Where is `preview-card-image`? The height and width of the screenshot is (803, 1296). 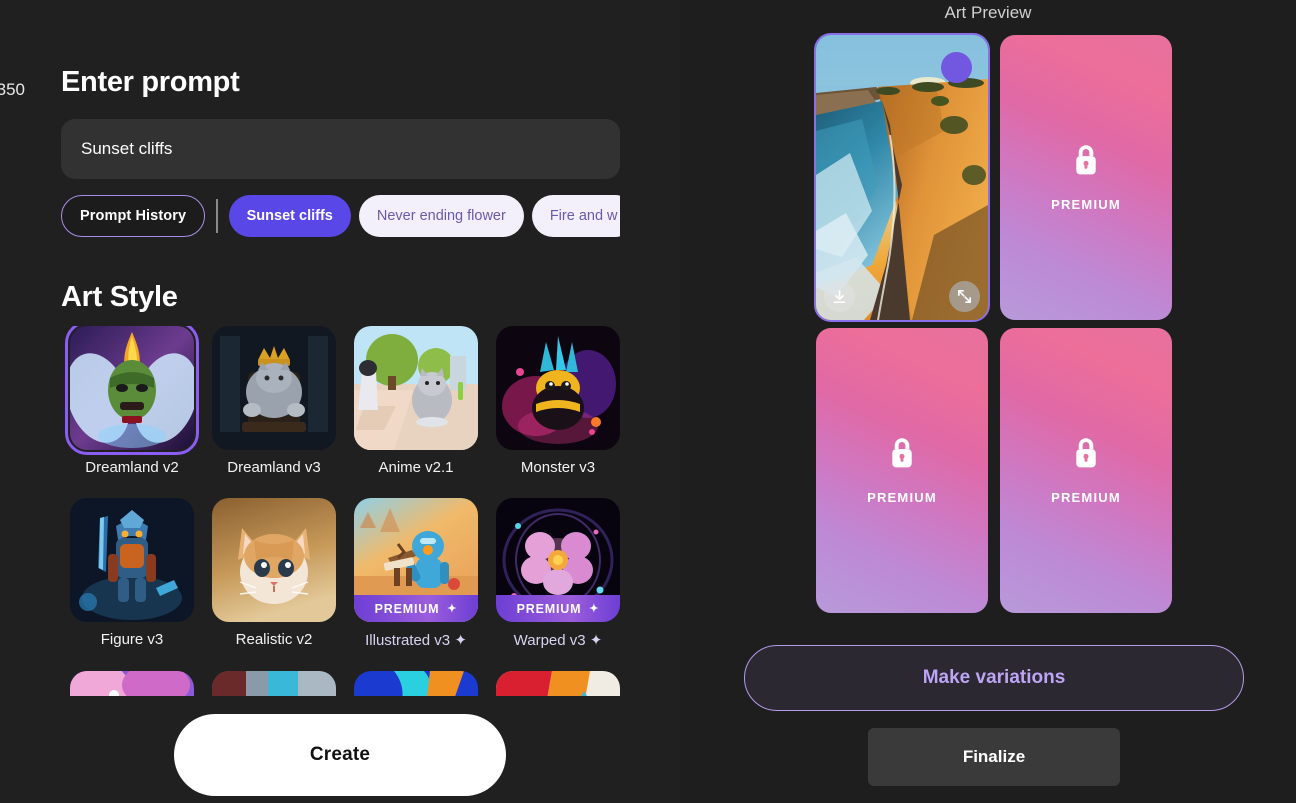
preview-card-image is located at coordinates (902, 177).